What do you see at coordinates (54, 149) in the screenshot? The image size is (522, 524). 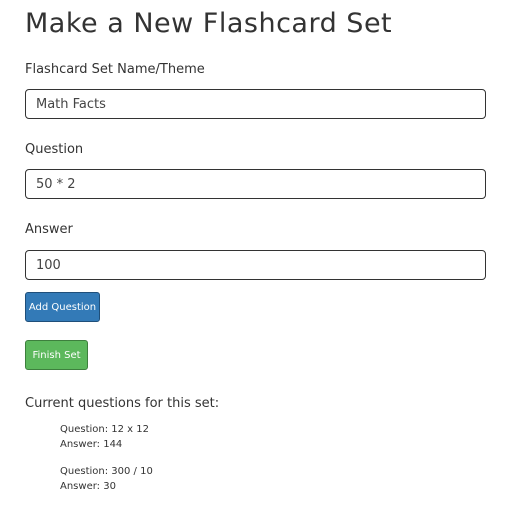 I see `question-label: Question` at bounding box center [54, 149].